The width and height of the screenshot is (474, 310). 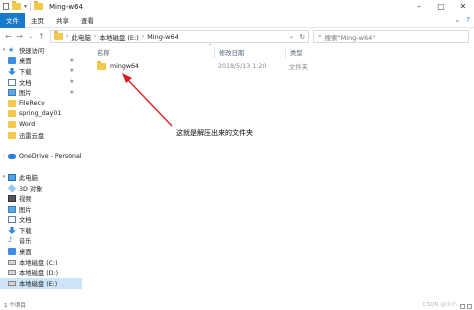 What do you see at coordinates (87, 20) in the screenshot?
I see `tab-view: 查看` at bounding box center [87, 20].